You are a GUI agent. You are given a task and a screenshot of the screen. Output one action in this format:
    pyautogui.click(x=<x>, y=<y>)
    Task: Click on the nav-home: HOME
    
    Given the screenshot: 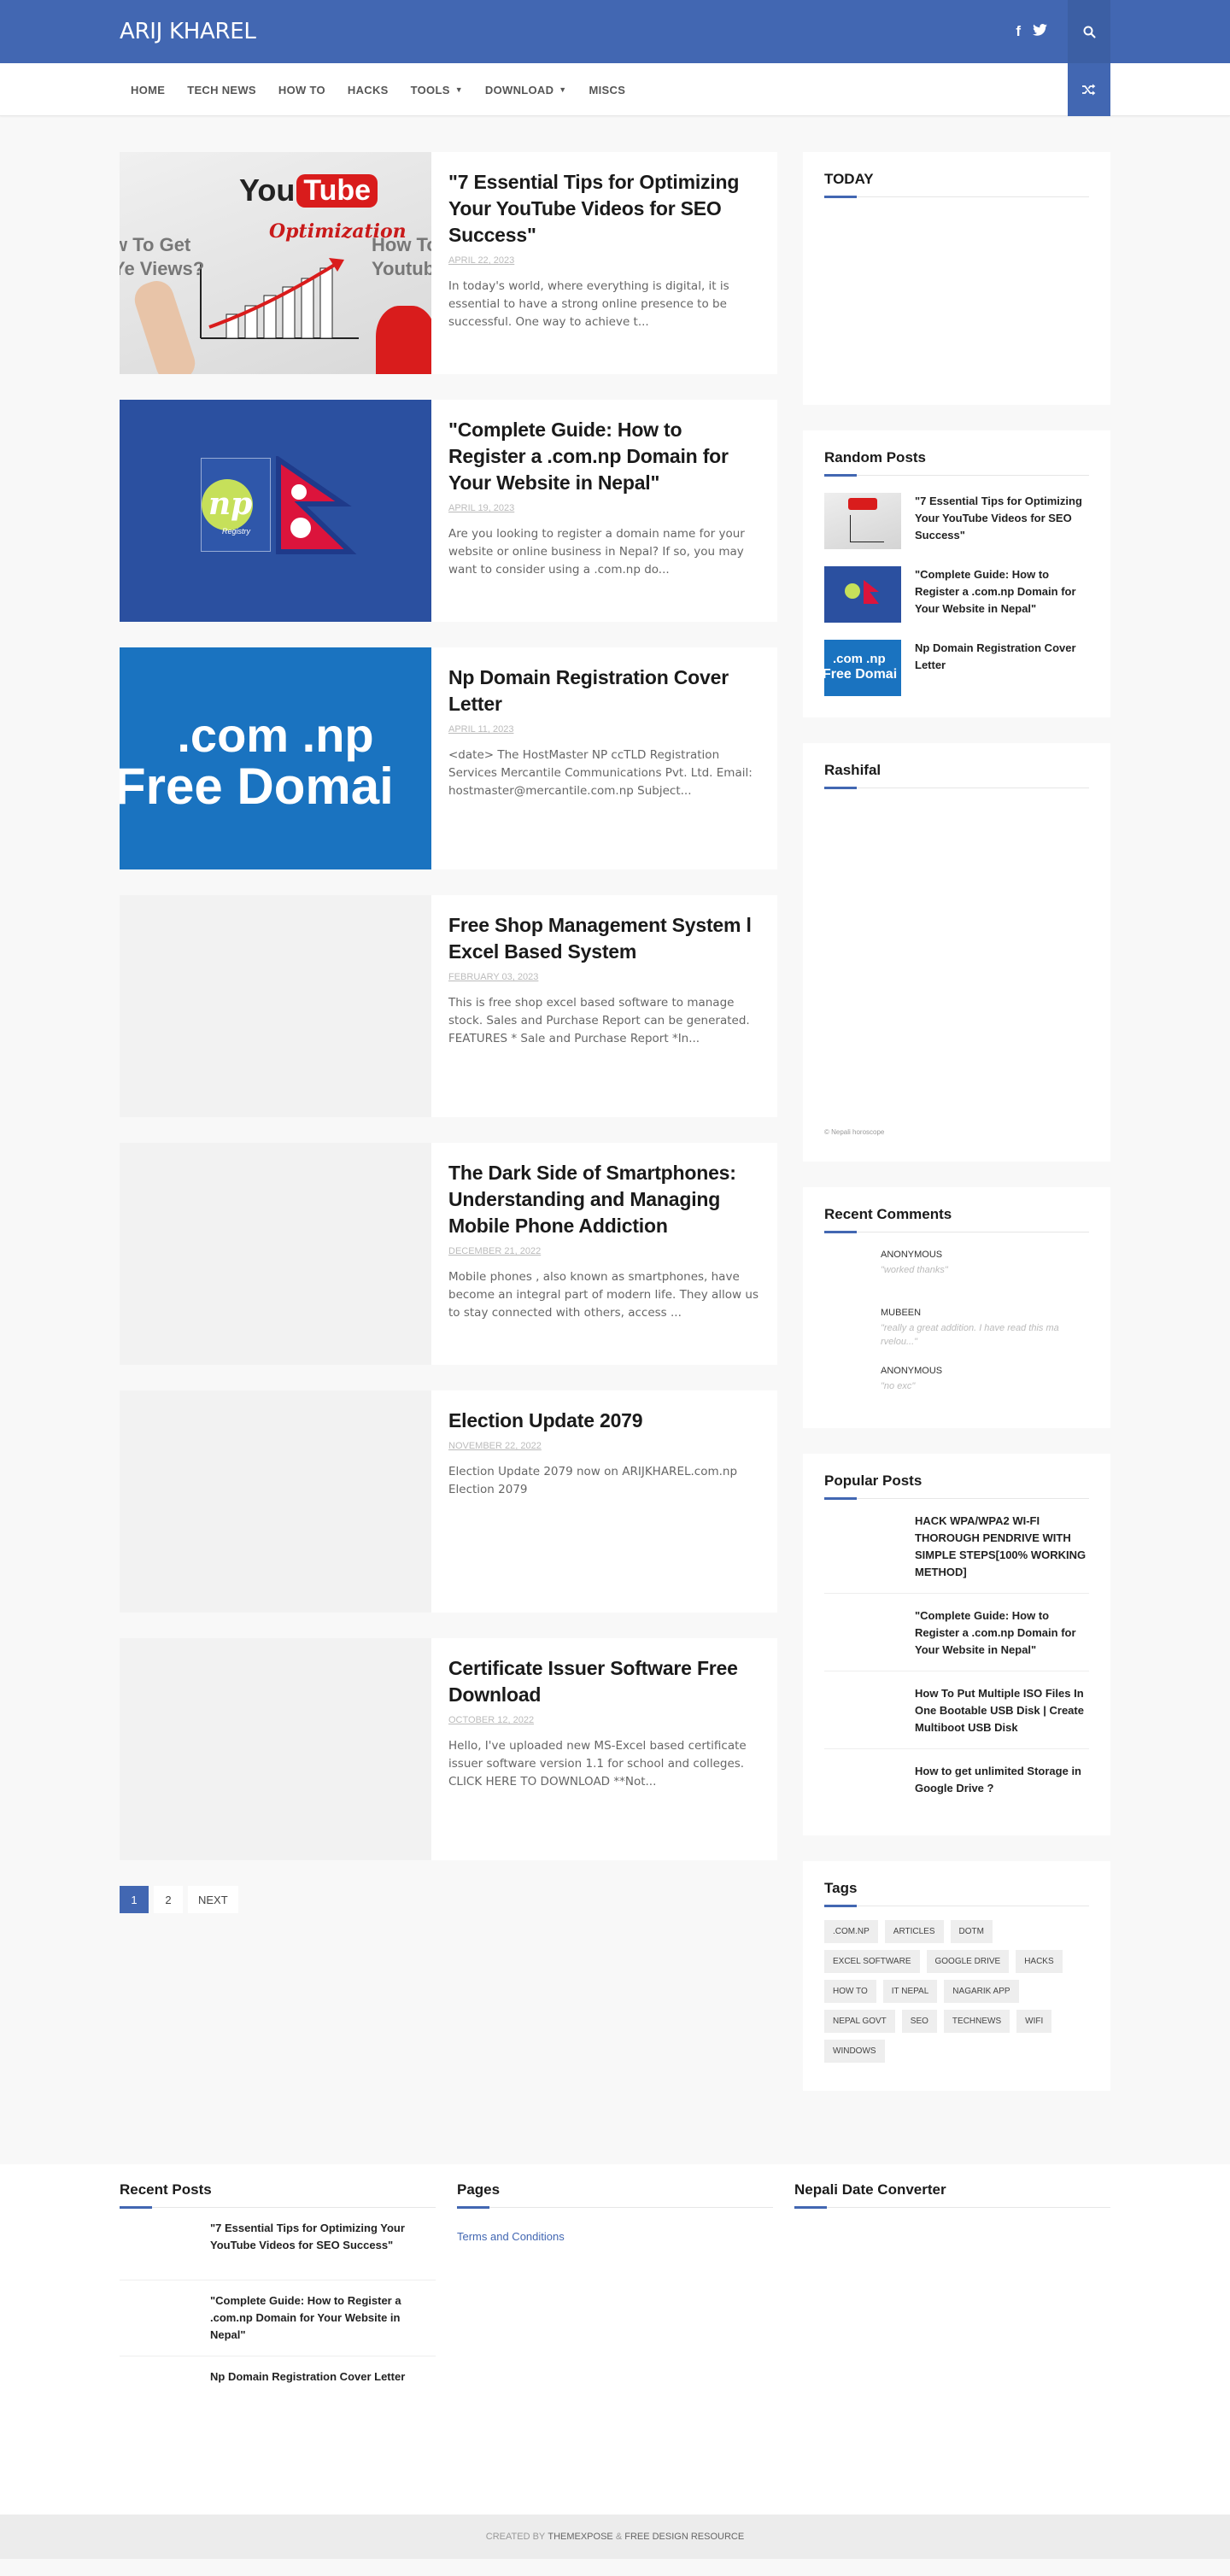 What is the action you would take?
    pyautogui.click(x=148, y=90)
    